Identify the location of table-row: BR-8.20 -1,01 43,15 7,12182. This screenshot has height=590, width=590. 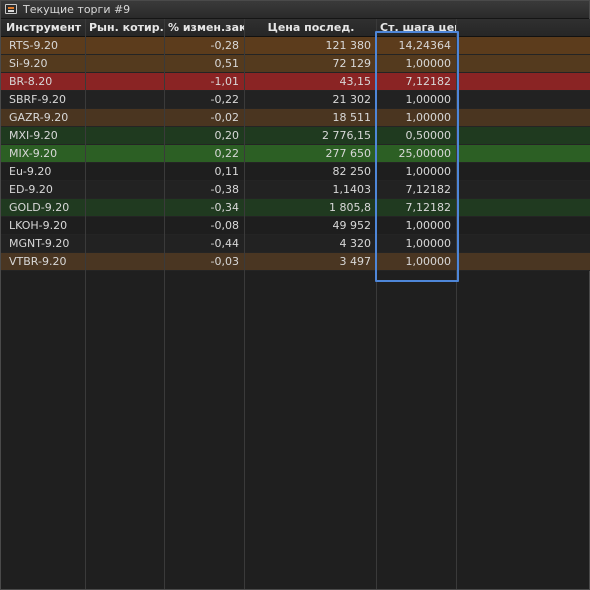
(295, 82).